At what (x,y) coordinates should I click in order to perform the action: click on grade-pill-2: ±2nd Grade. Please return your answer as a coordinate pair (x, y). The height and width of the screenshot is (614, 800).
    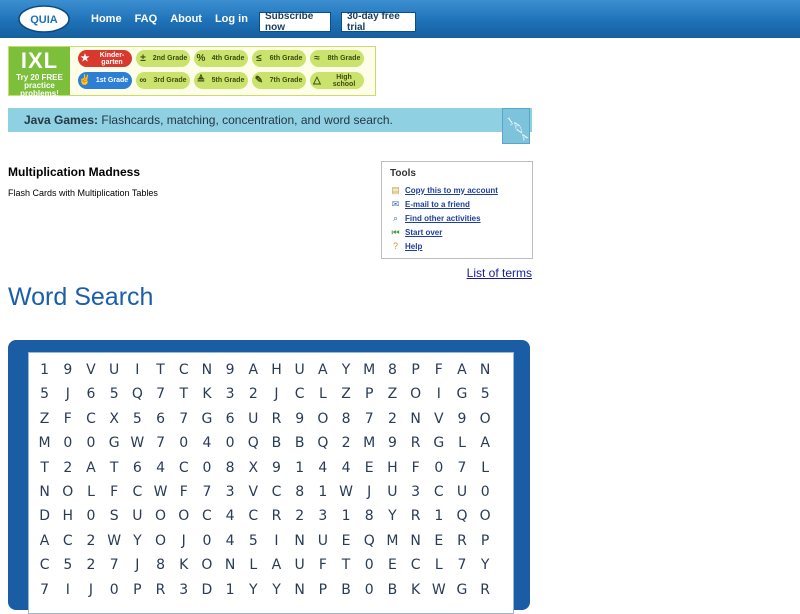
    Looking at the image, I should click on (163, 58).